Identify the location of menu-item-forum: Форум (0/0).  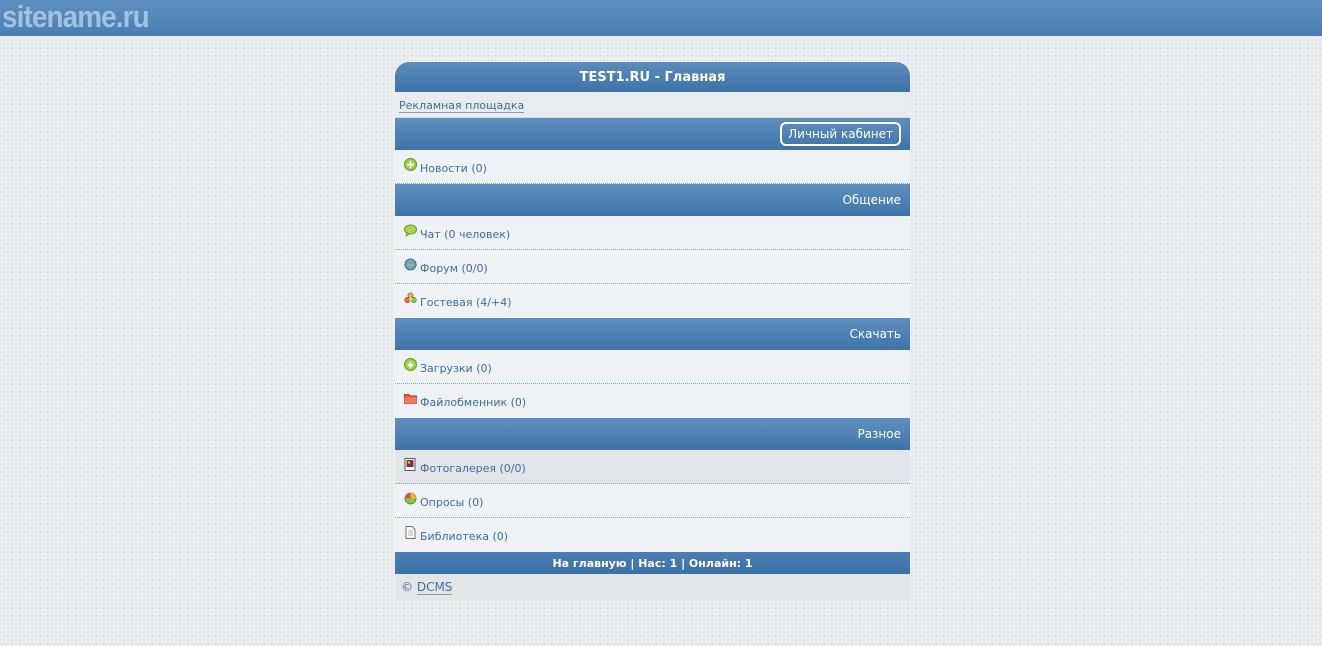
(652, 267).